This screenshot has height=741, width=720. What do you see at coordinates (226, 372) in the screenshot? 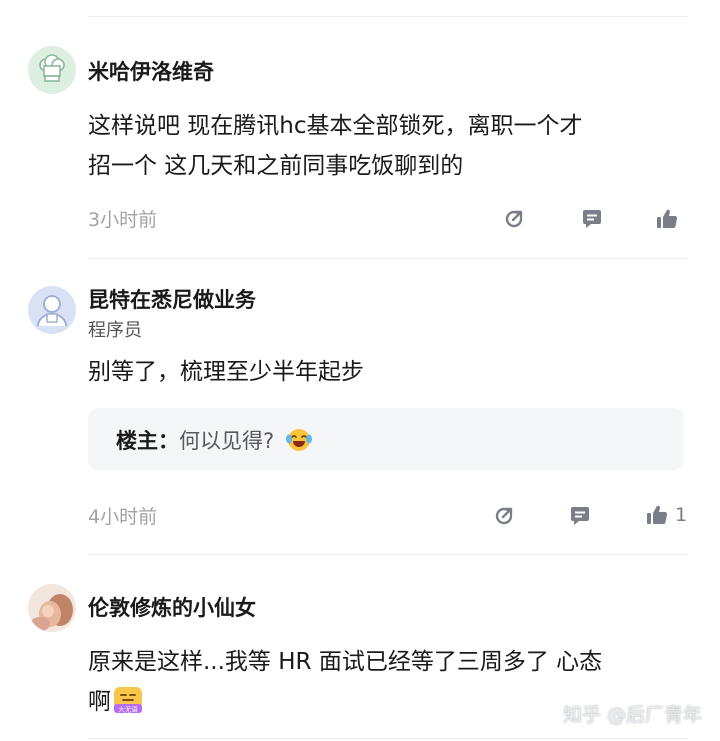
I see `comment-text: 别等了，梳理至少半年起步` at bounding box center [226, 372].